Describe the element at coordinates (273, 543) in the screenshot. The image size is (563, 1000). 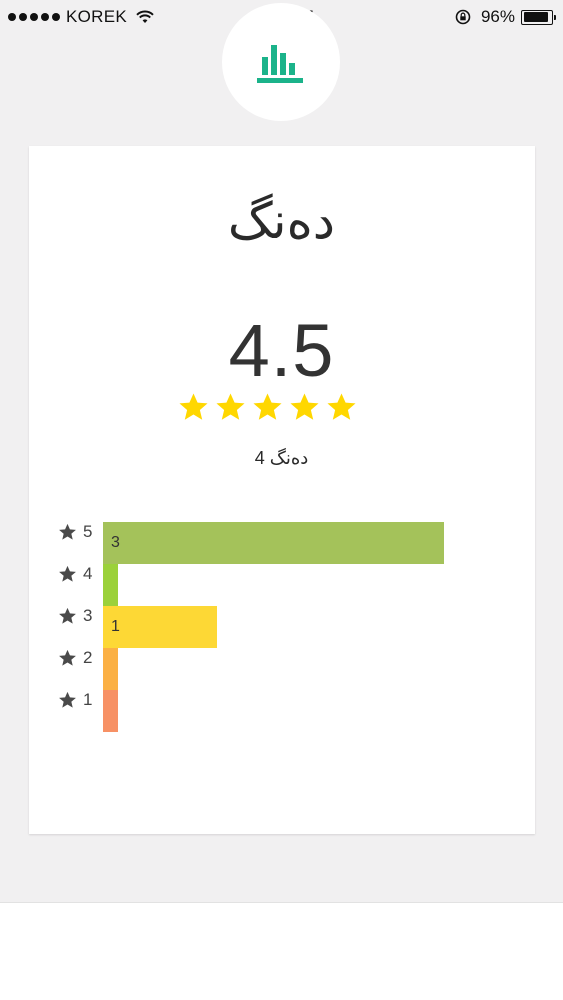
I see `rating-bar-5: 3` at that location.